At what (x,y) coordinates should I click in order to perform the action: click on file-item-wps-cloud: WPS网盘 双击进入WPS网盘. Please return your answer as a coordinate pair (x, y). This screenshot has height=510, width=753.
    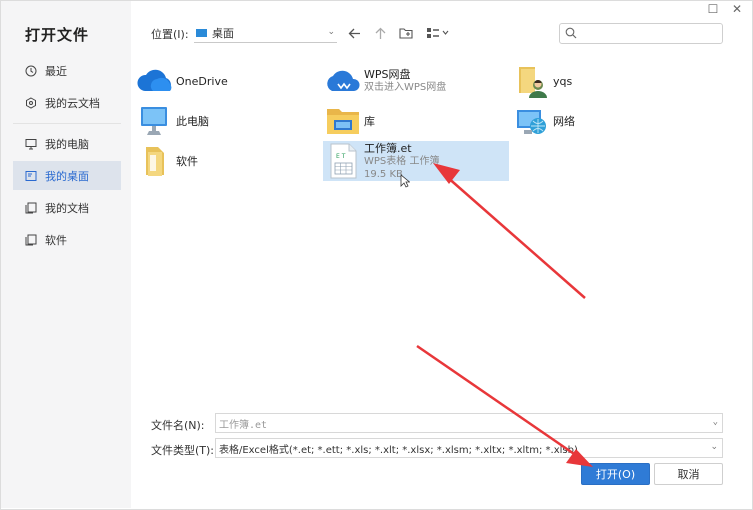
    Looking at the image, I should click on (415, 81).